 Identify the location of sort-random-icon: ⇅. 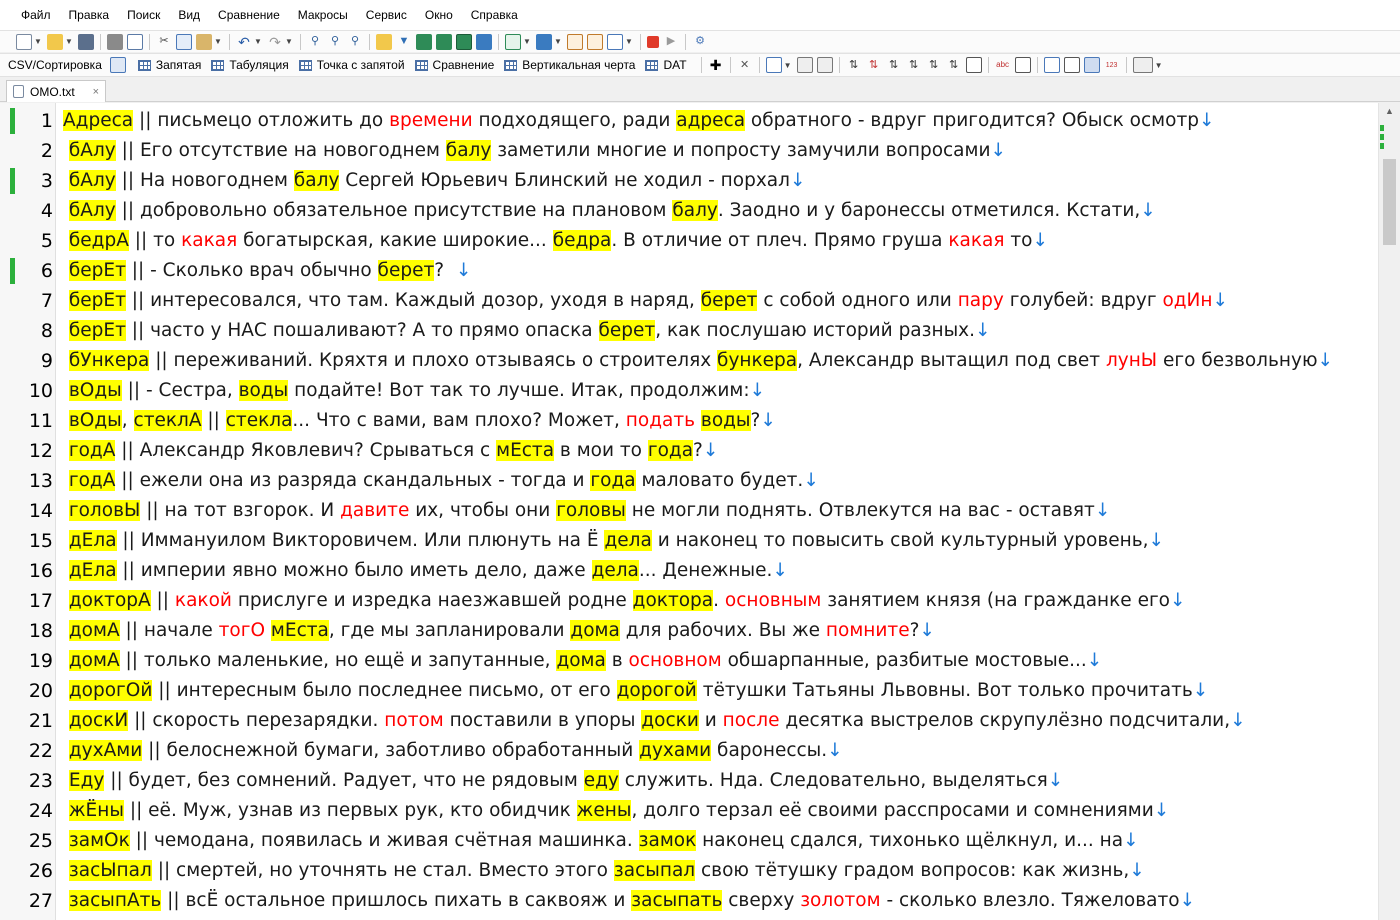
(934, 65).